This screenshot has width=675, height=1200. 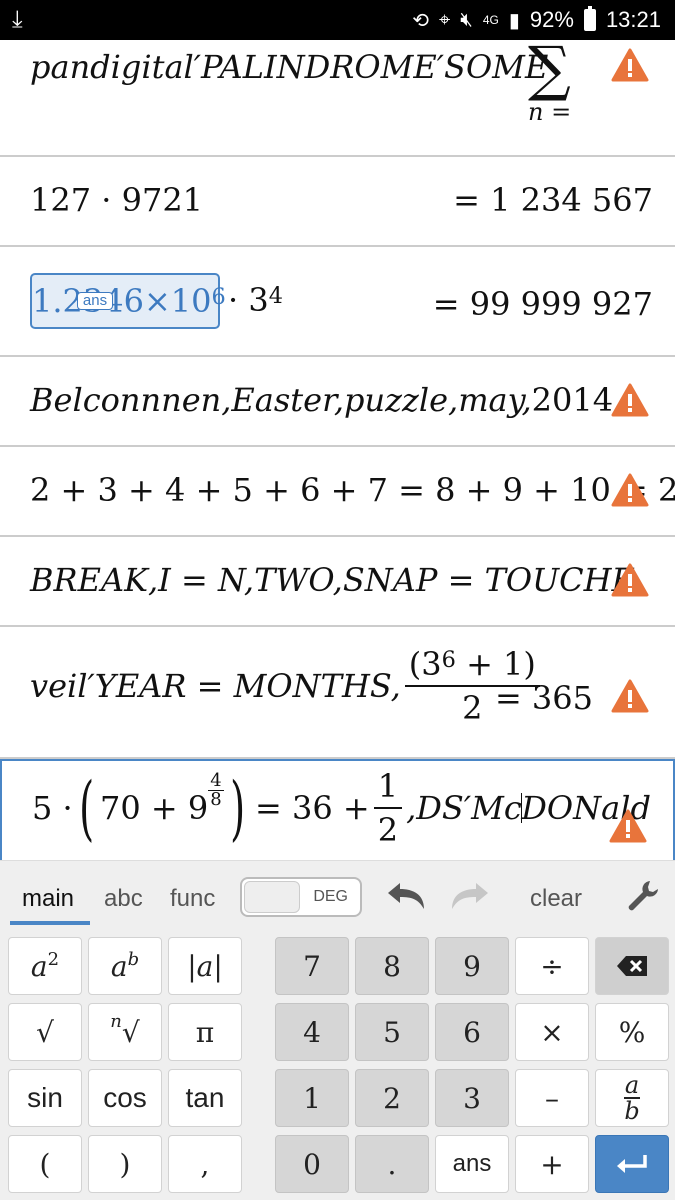 I want to click on enter-icon, so click(x=632, y=1164).